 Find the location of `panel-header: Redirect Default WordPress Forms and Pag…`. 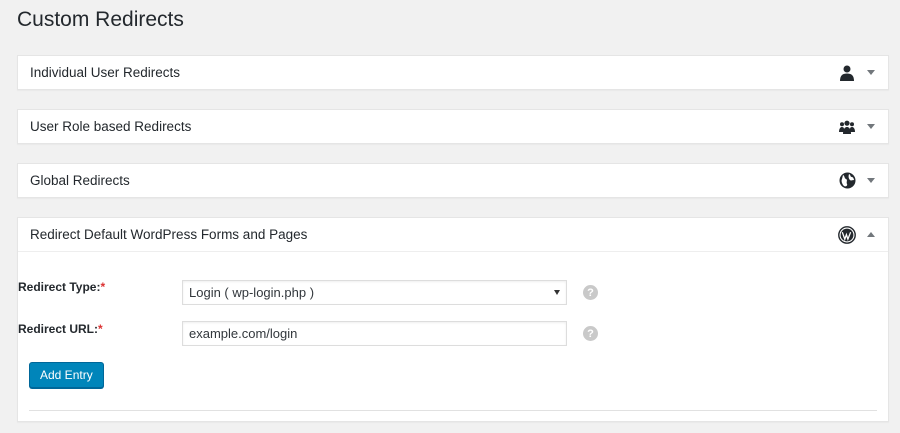

panel-header: Redirect Default WordPress Forms and Pag… is located at coordinates (453, 234).